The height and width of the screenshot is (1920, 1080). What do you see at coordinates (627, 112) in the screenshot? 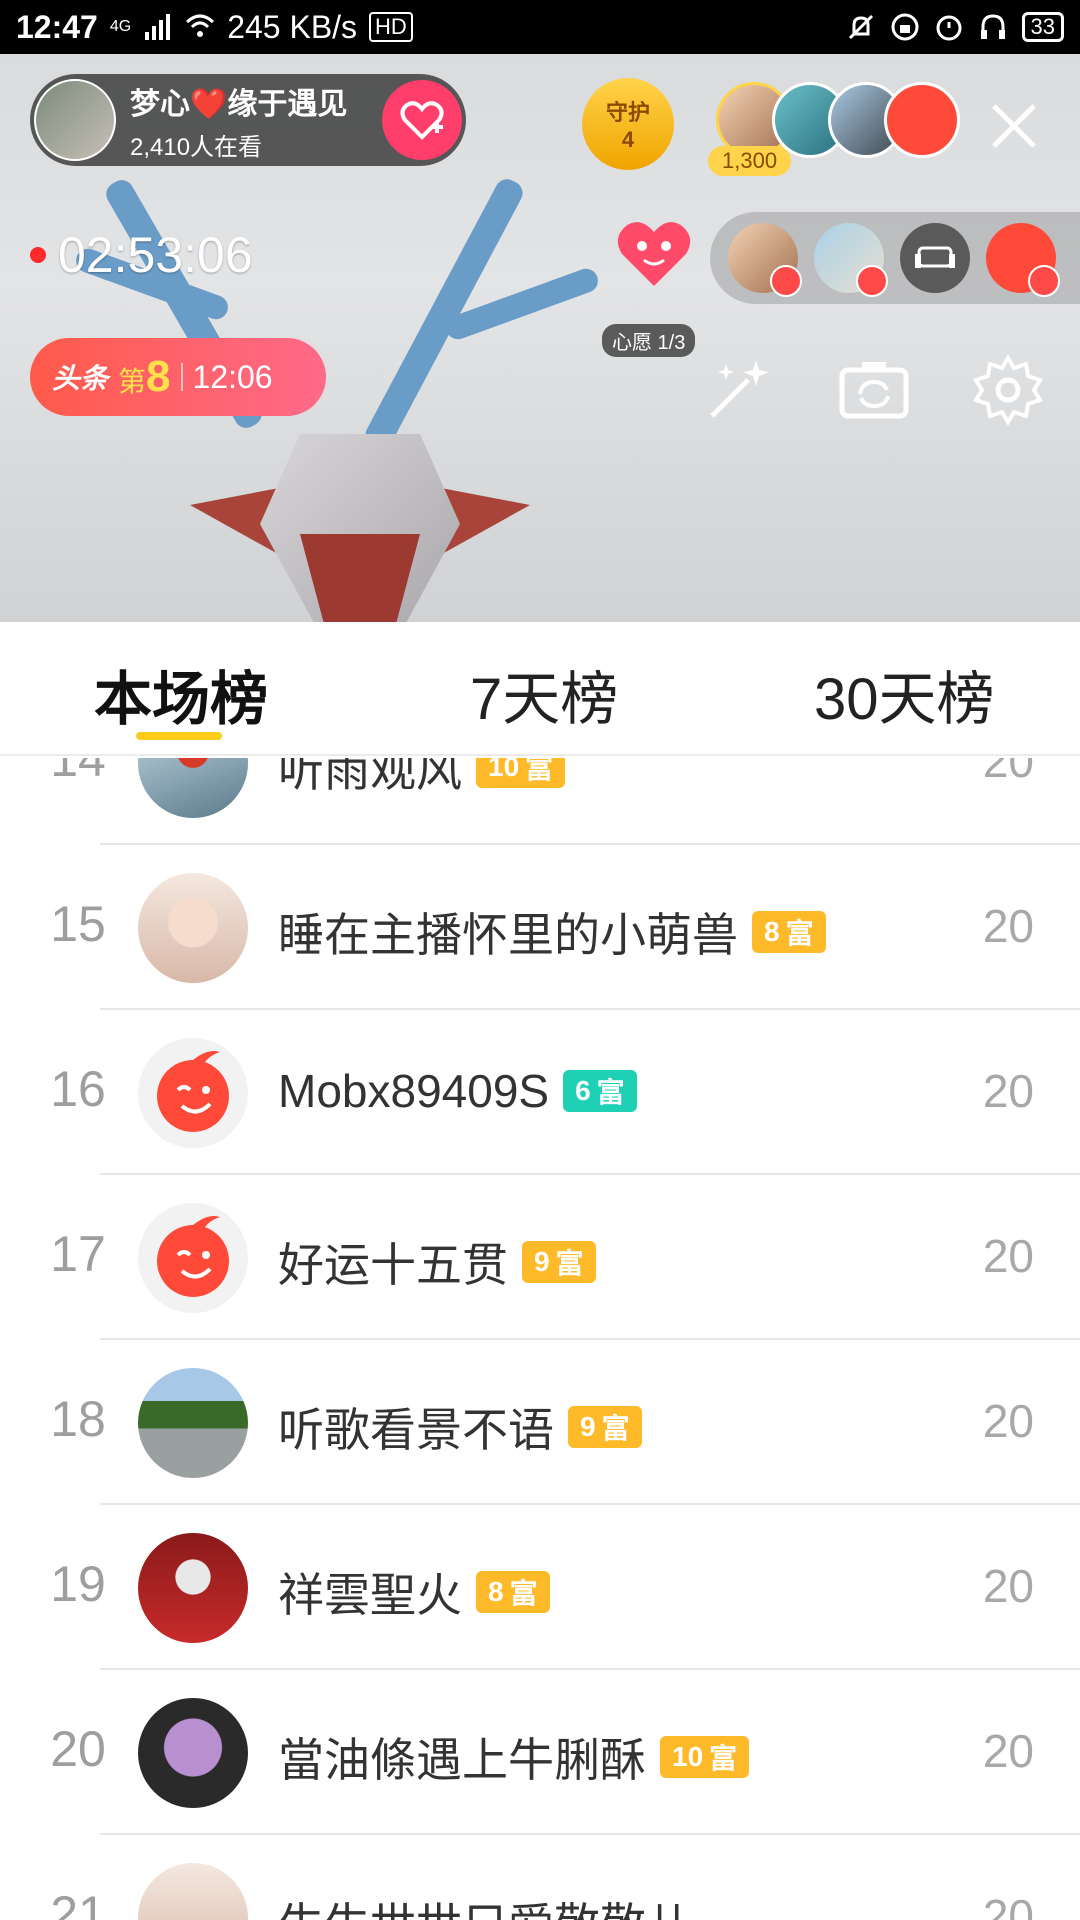
I see `guard-label: 守护` at bounding box center [627, 112].